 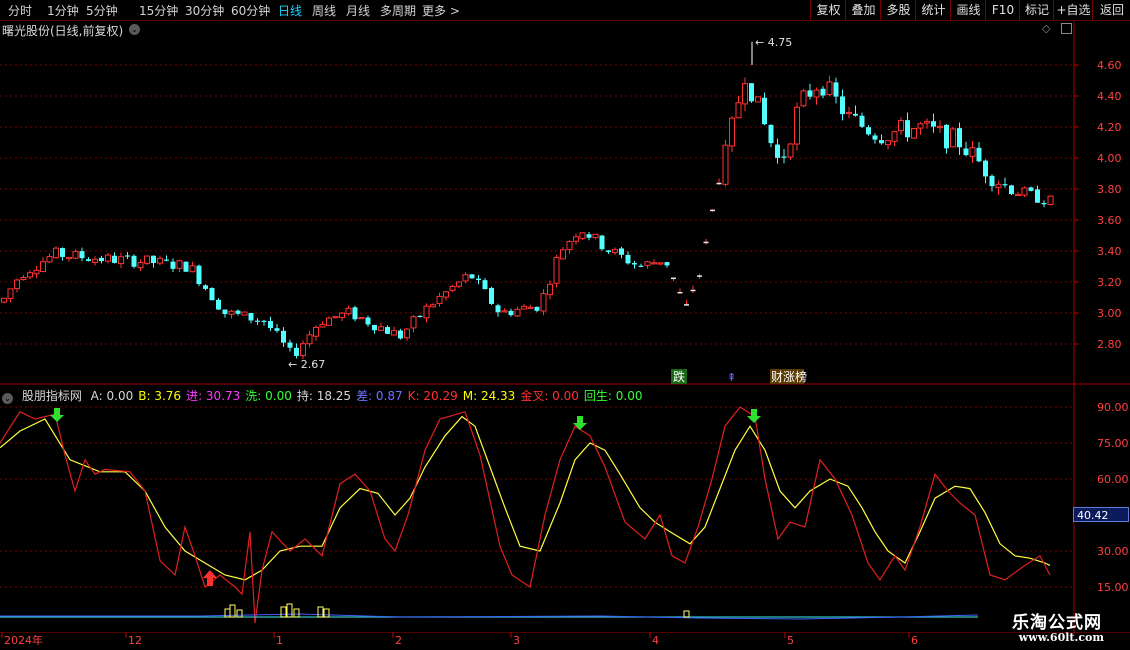 I want to click on date-label: 6, so click(x=914, y=640).